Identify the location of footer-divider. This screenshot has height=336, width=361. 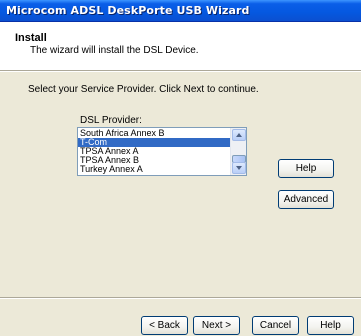
(180, 298).